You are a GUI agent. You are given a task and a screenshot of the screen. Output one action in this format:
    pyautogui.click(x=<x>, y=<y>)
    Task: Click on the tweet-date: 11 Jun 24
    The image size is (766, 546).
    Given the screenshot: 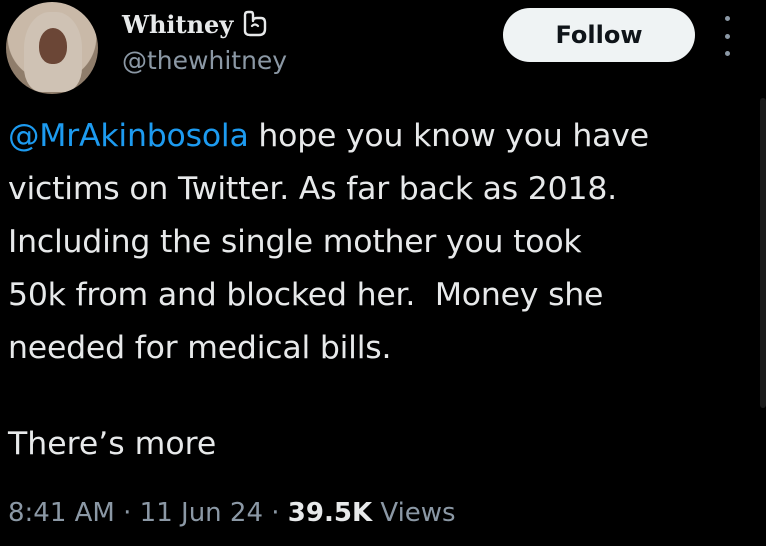 What is the action you would take?
    pyautogui.click(x=201, y=513)
    